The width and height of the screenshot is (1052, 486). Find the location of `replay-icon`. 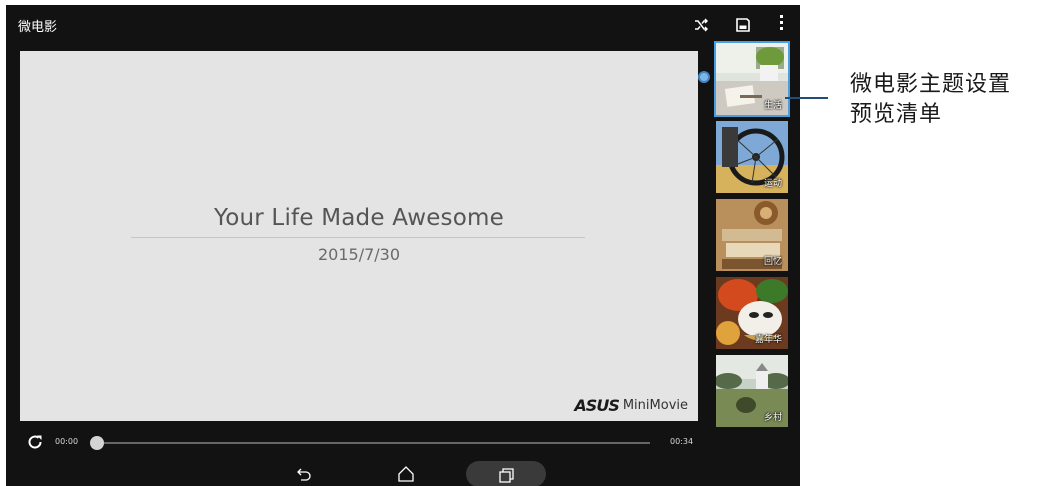

replay-icon is located at coordinates (35, 442).